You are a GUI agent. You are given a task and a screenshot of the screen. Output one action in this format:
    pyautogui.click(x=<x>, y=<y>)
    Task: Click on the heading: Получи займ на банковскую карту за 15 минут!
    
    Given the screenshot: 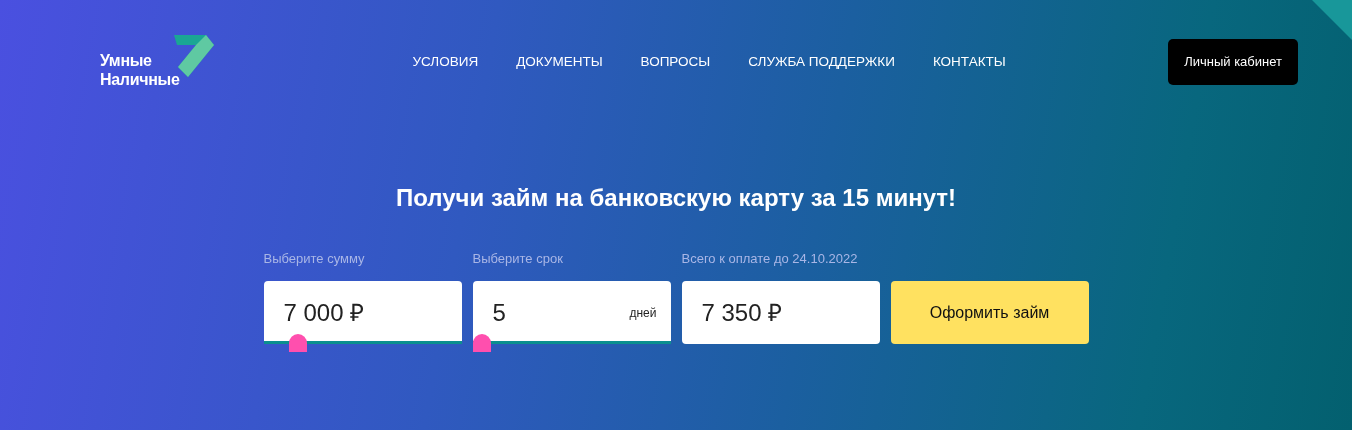 What is the action you would take?
    pyautogui.click(x=676, y=198)
    